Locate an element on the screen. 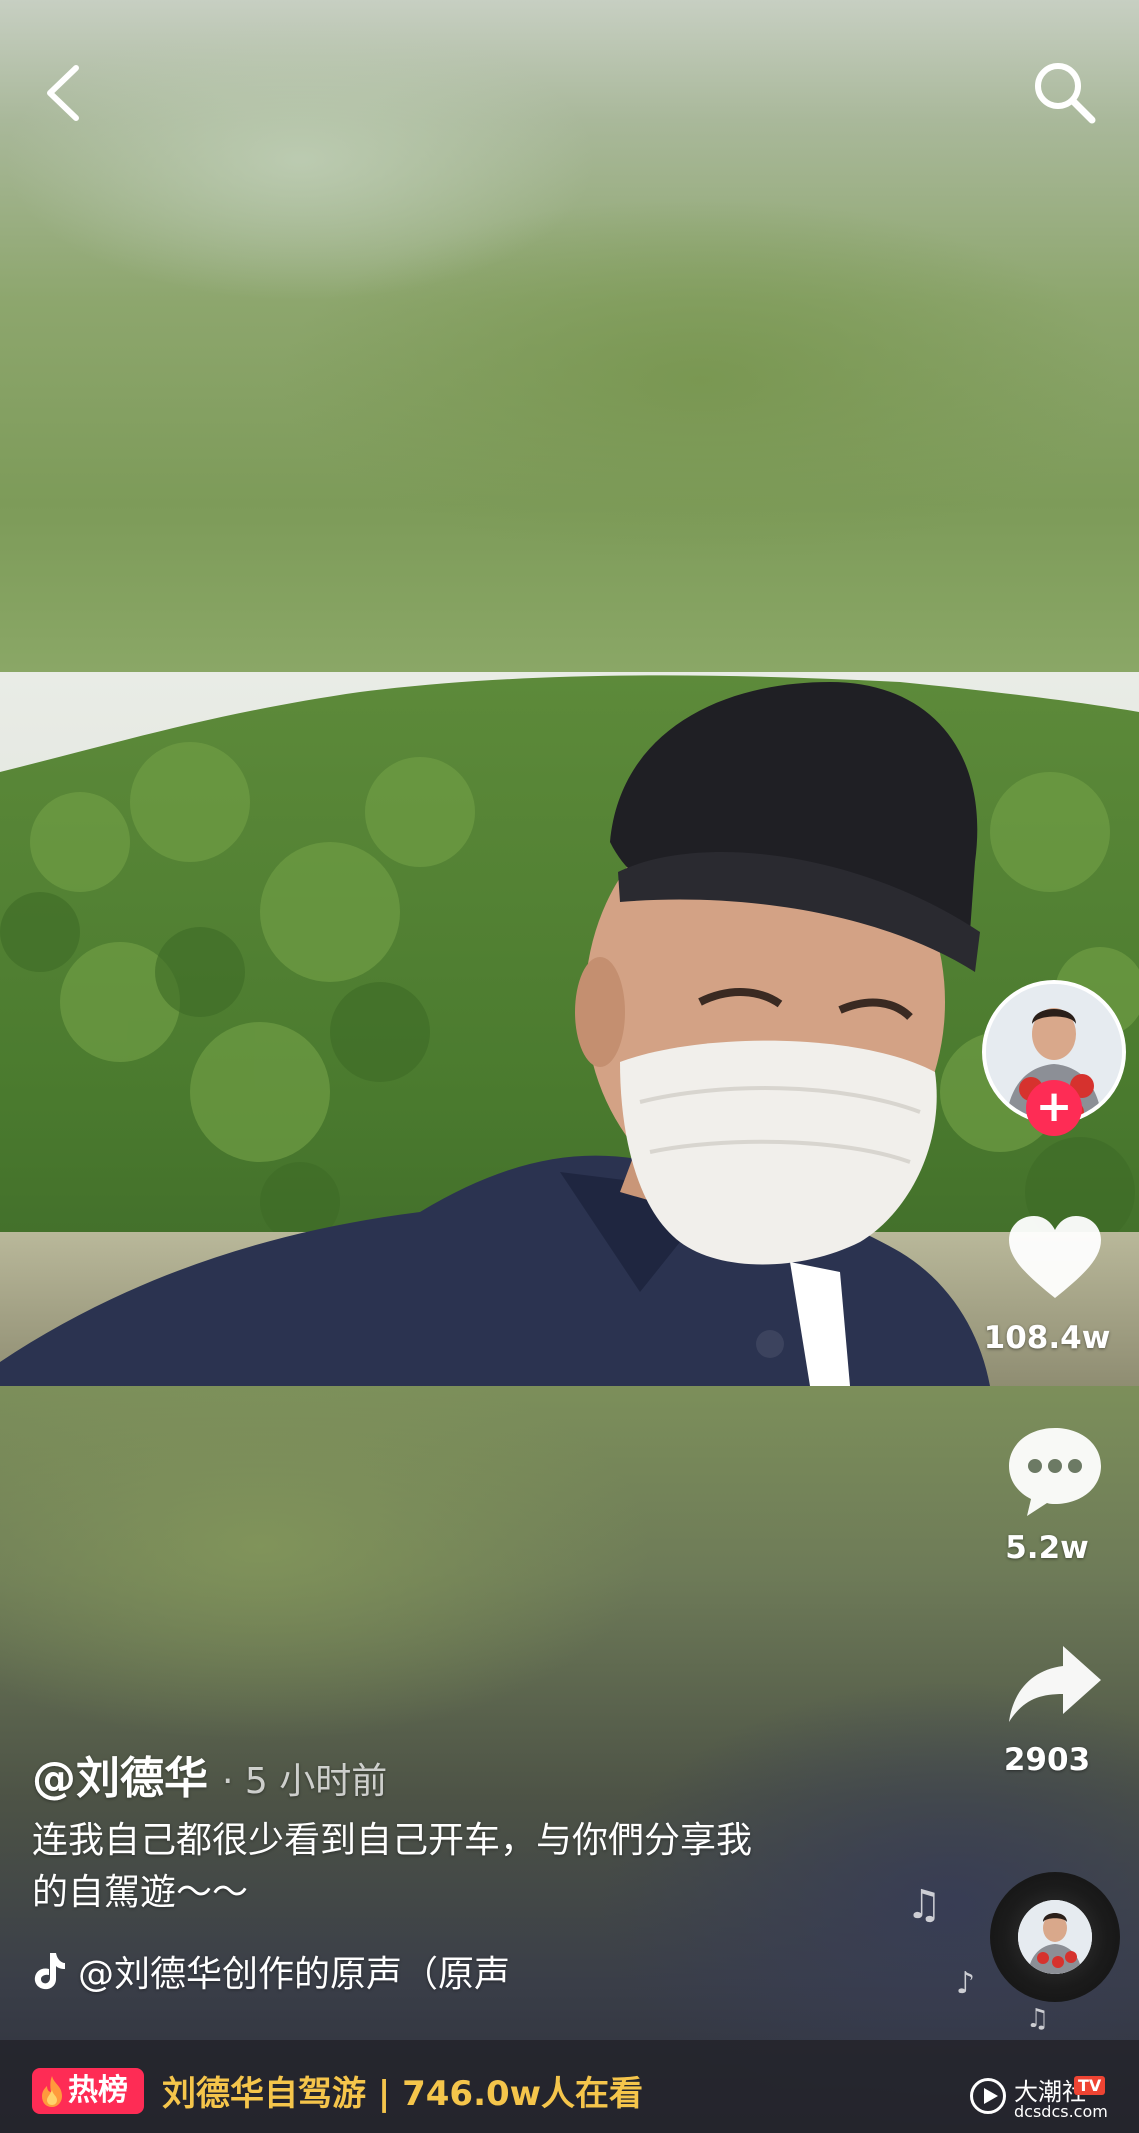 The width and height of the screenshot is (1139, 2133). comment-bubble-icon is located at coordinates (1055, 1470).